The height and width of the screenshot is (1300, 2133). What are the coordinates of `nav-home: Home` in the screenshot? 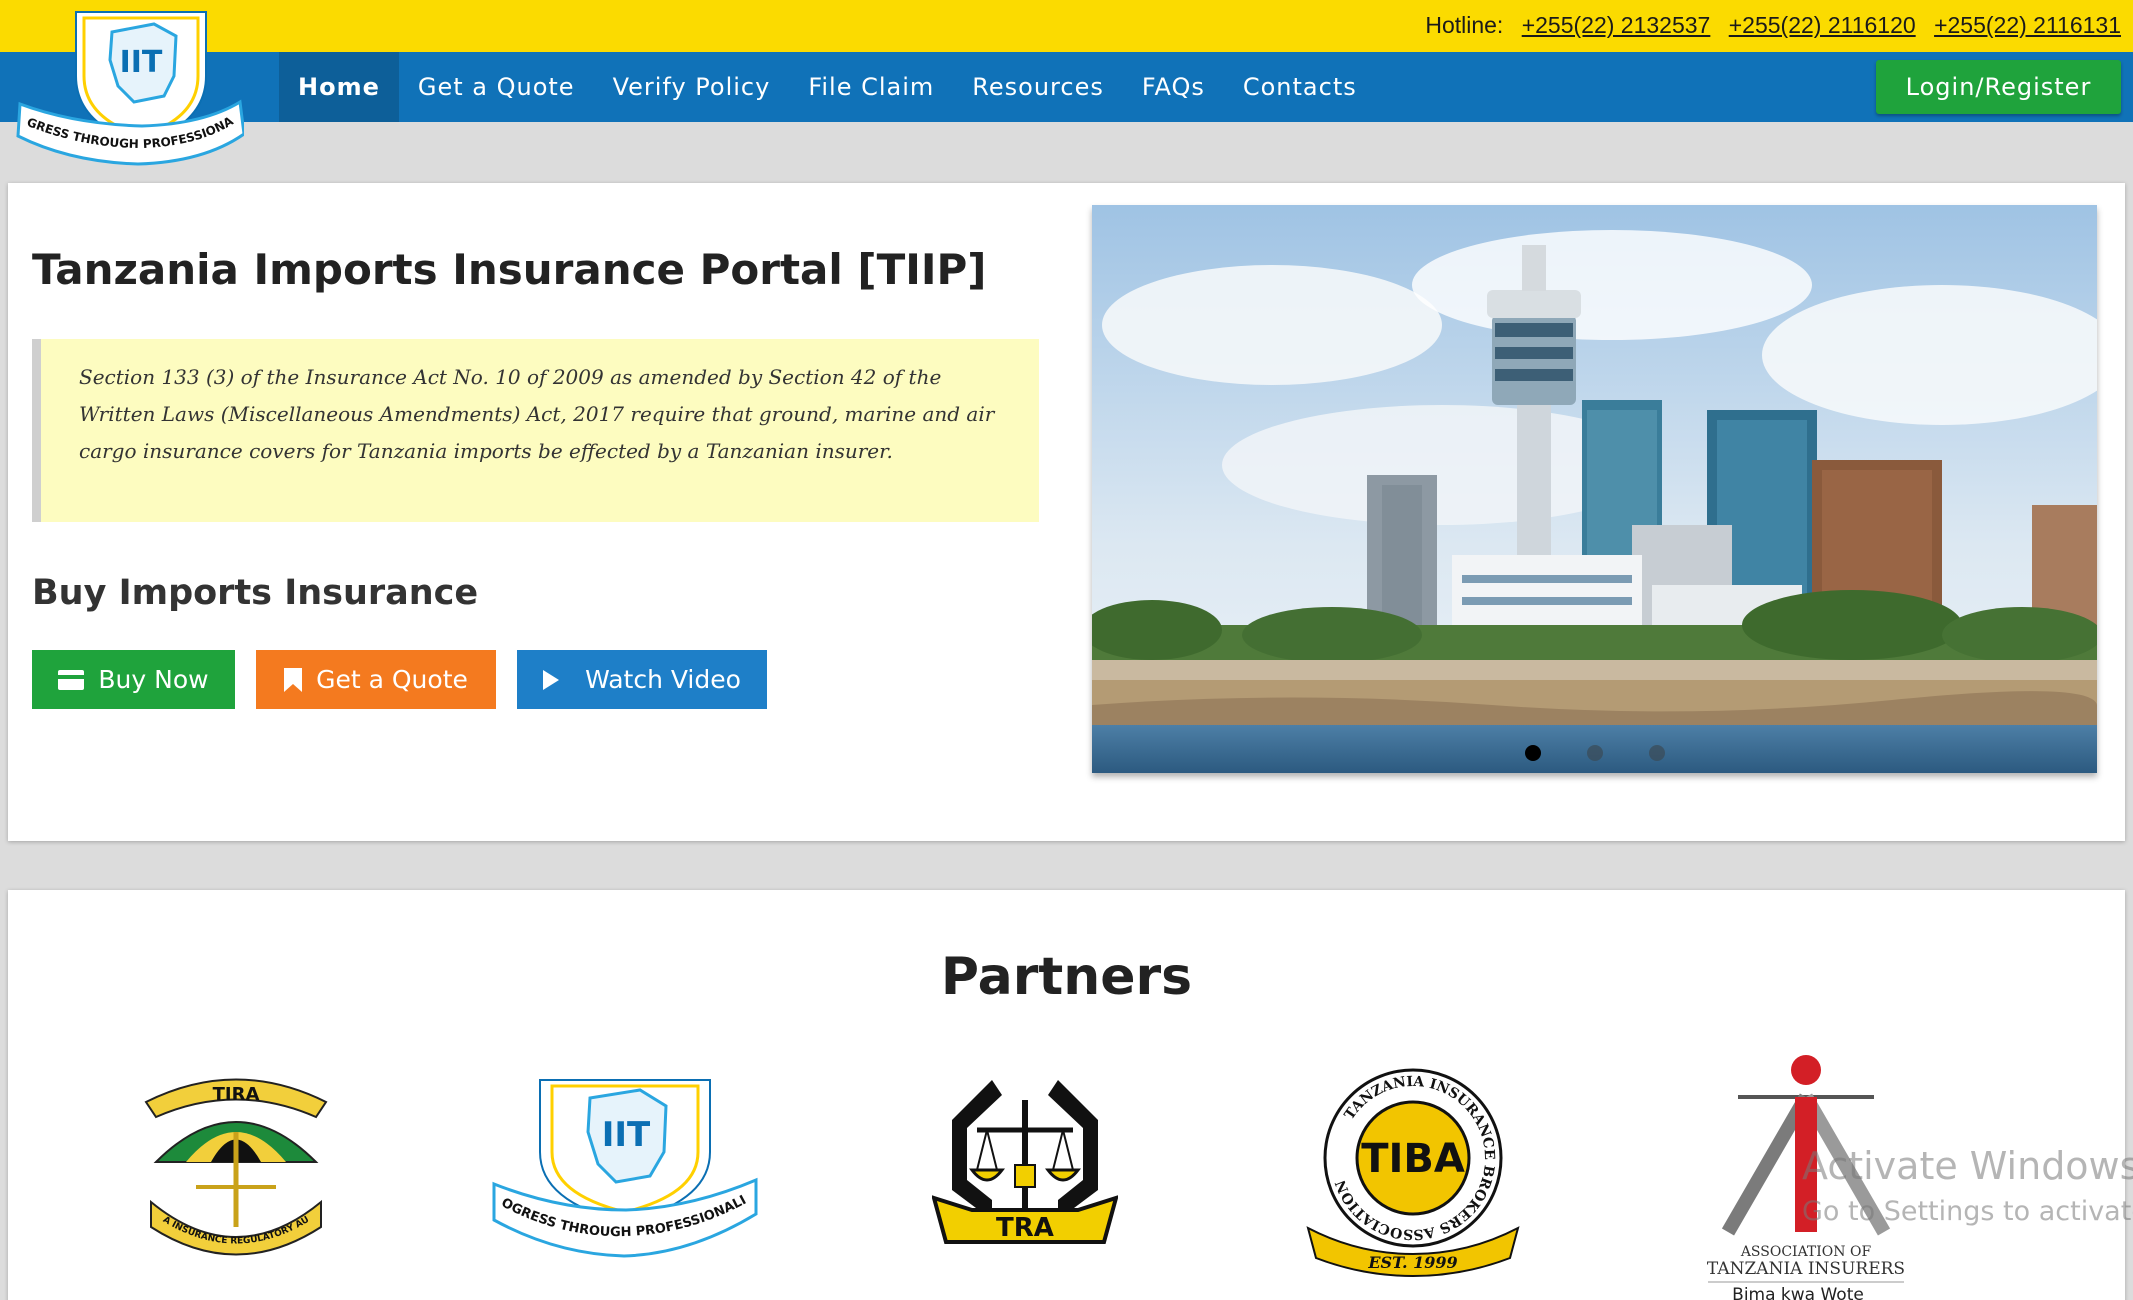 It's located at (339, 87).